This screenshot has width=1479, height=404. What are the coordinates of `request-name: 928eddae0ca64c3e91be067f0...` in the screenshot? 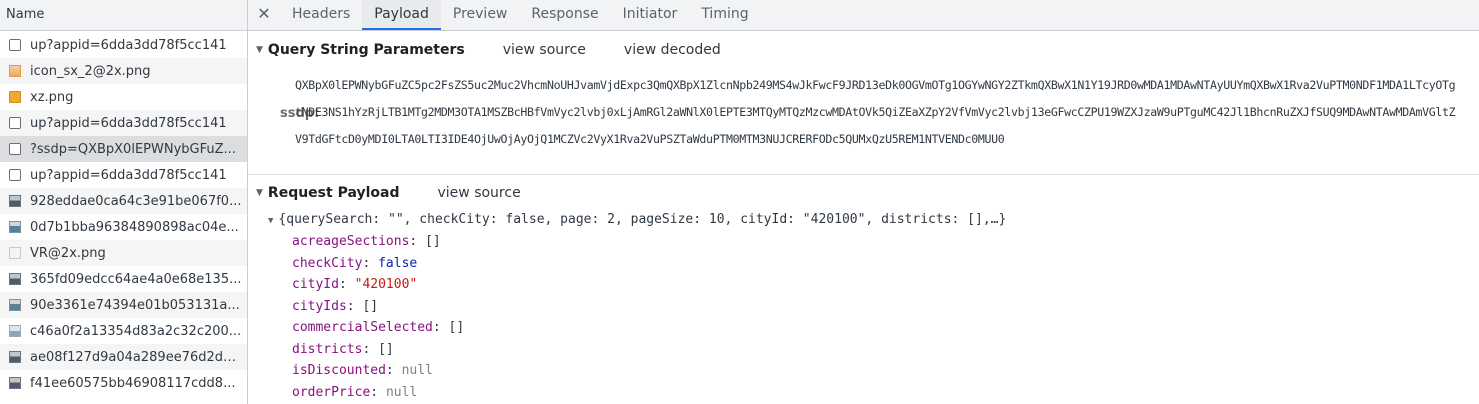 It's located at (136, 201).